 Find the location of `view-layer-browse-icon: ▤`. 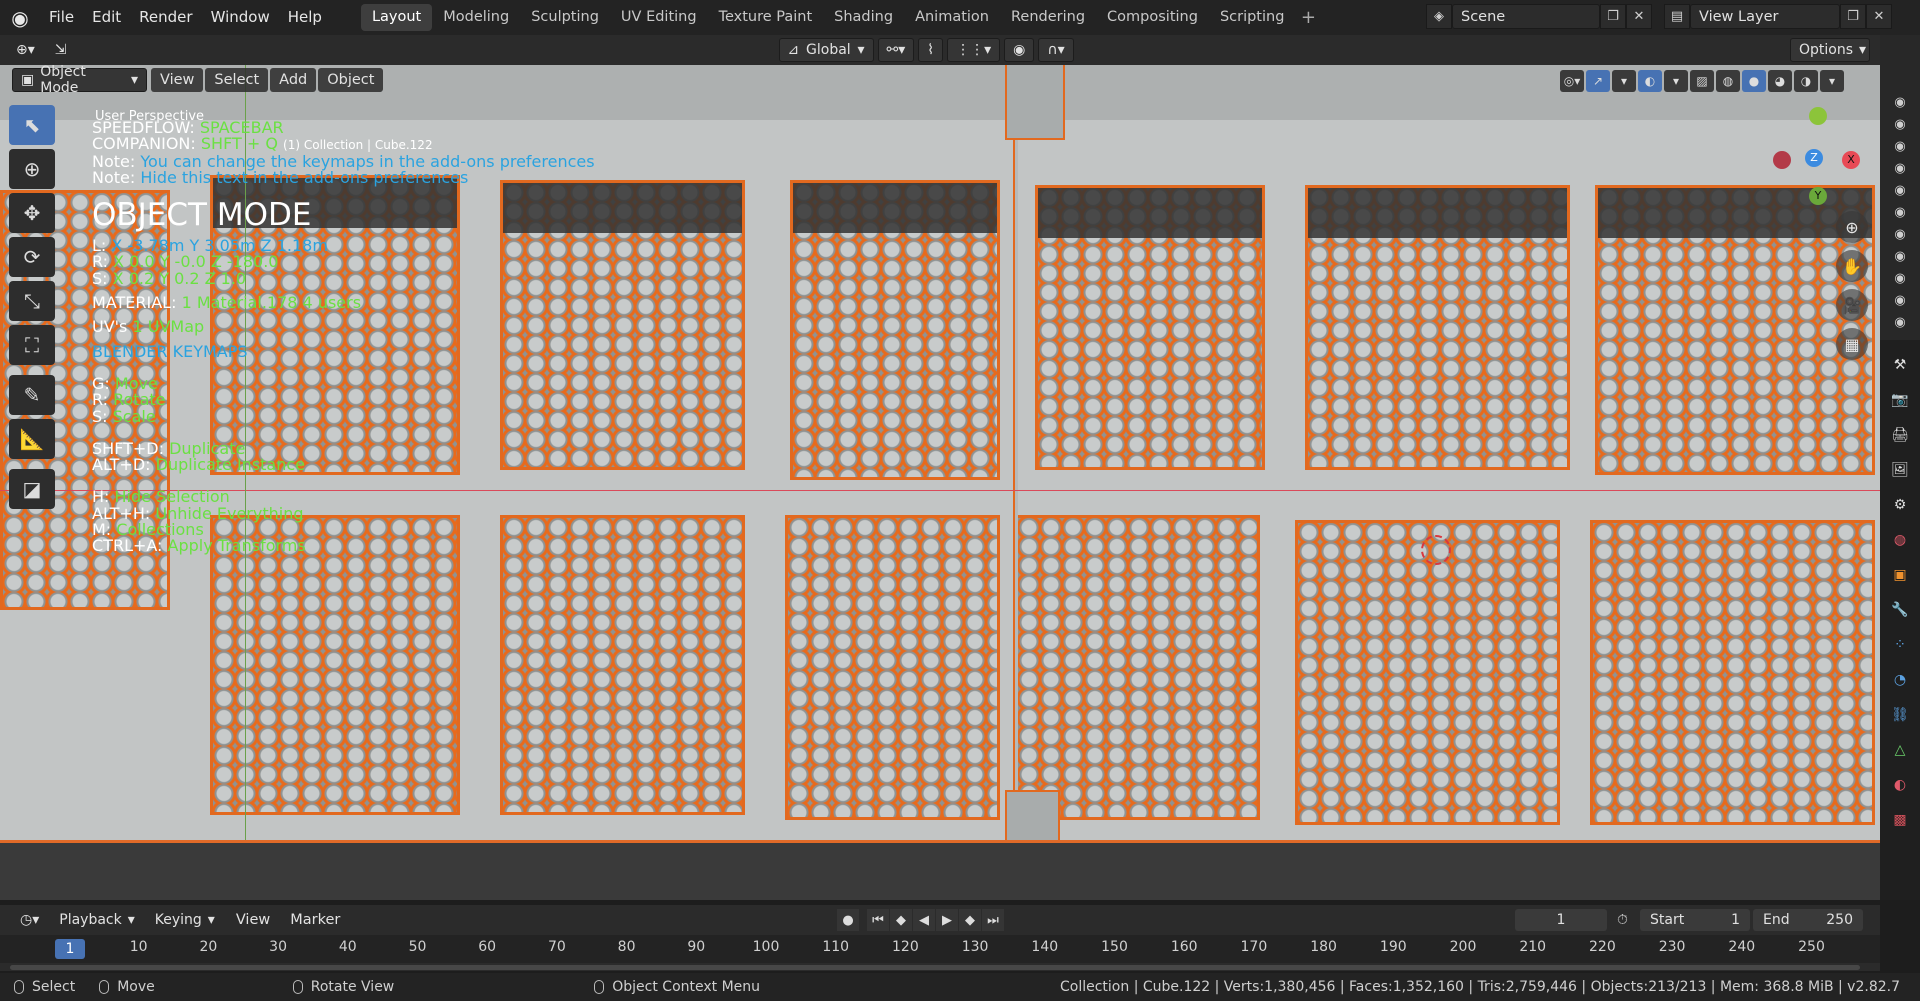

view-layer-browse-icon: ▤ is located at coordinates (1677, 16).